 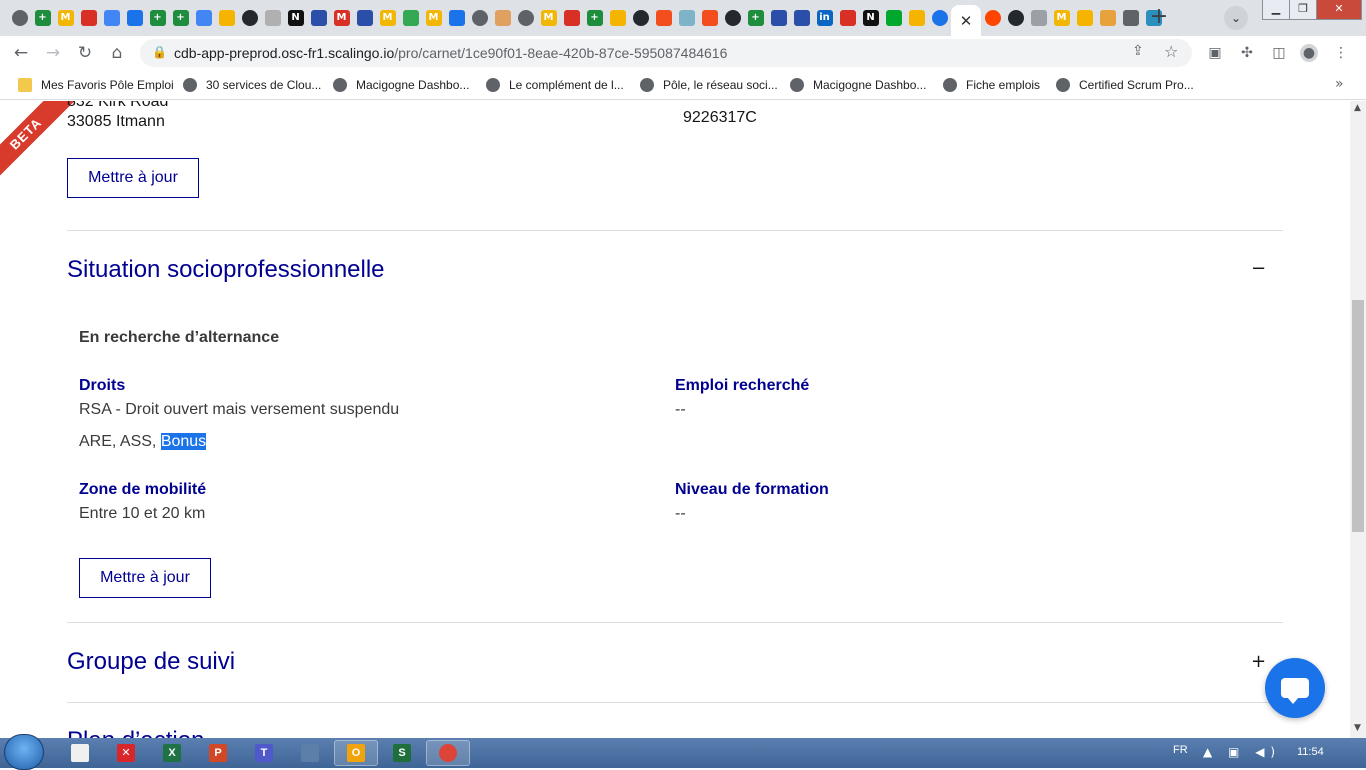 What do you see at coordinates (448, 753) in the screenshot?
I see `taskbar-app-chrome` at bounding box center [448, 753].